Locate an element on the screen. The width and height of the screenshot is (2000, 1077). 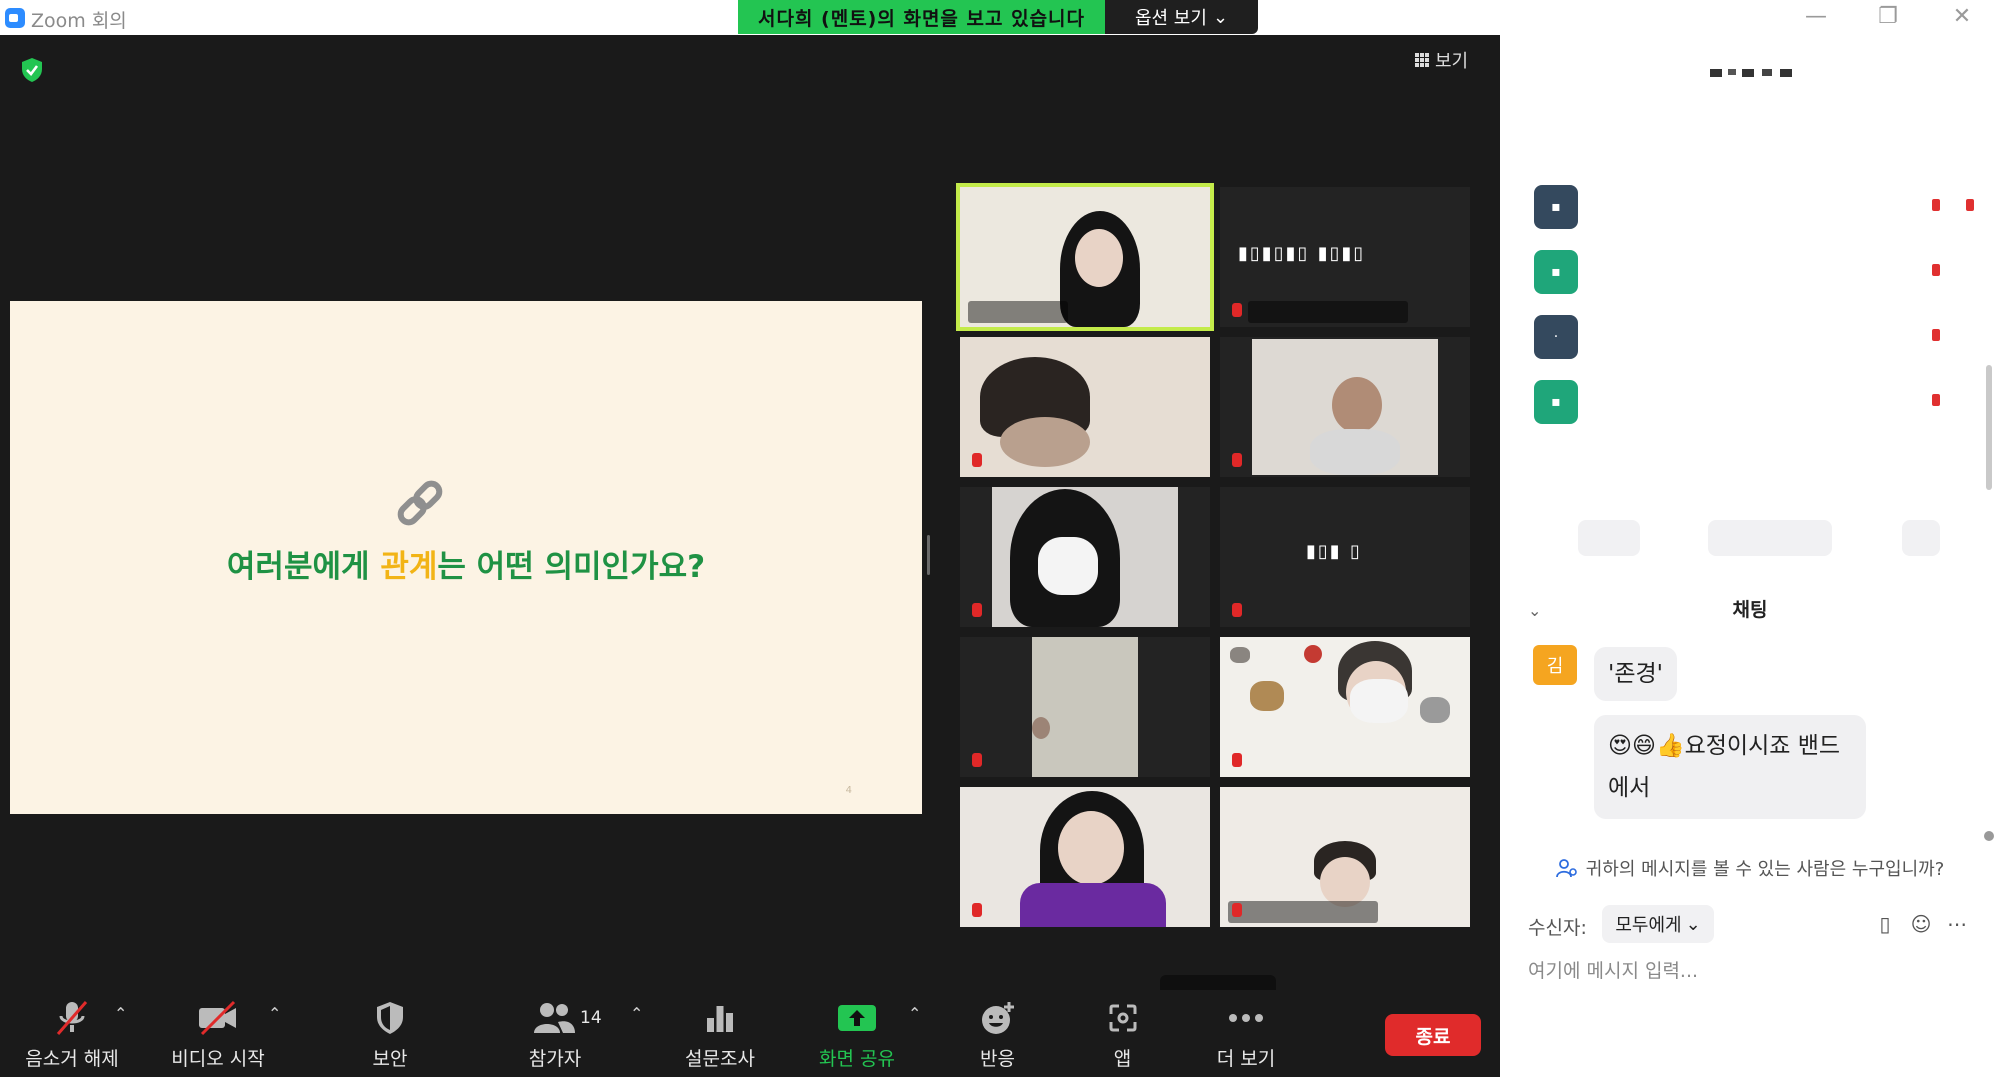
apps-button: 앱 is located at coordinates (1122, 1033).